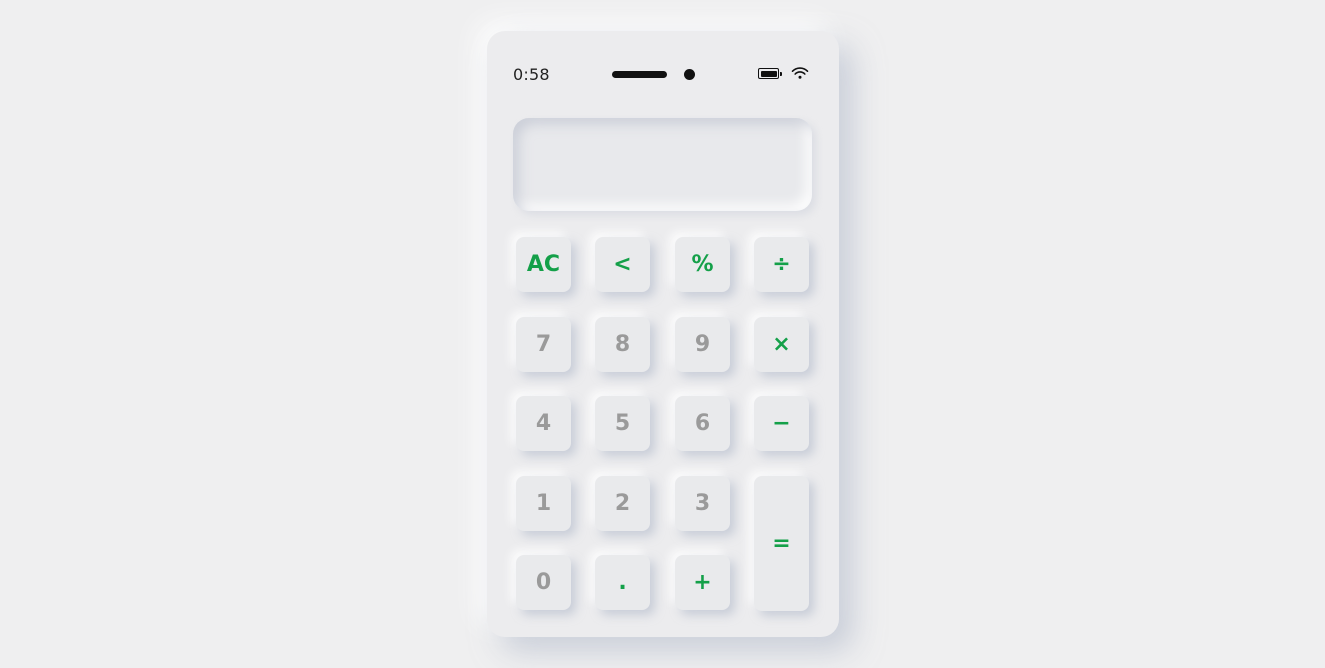  Describe the element at coordinates (622, 503) in the screenshot. I see `digit-2-button: 2` at that location.